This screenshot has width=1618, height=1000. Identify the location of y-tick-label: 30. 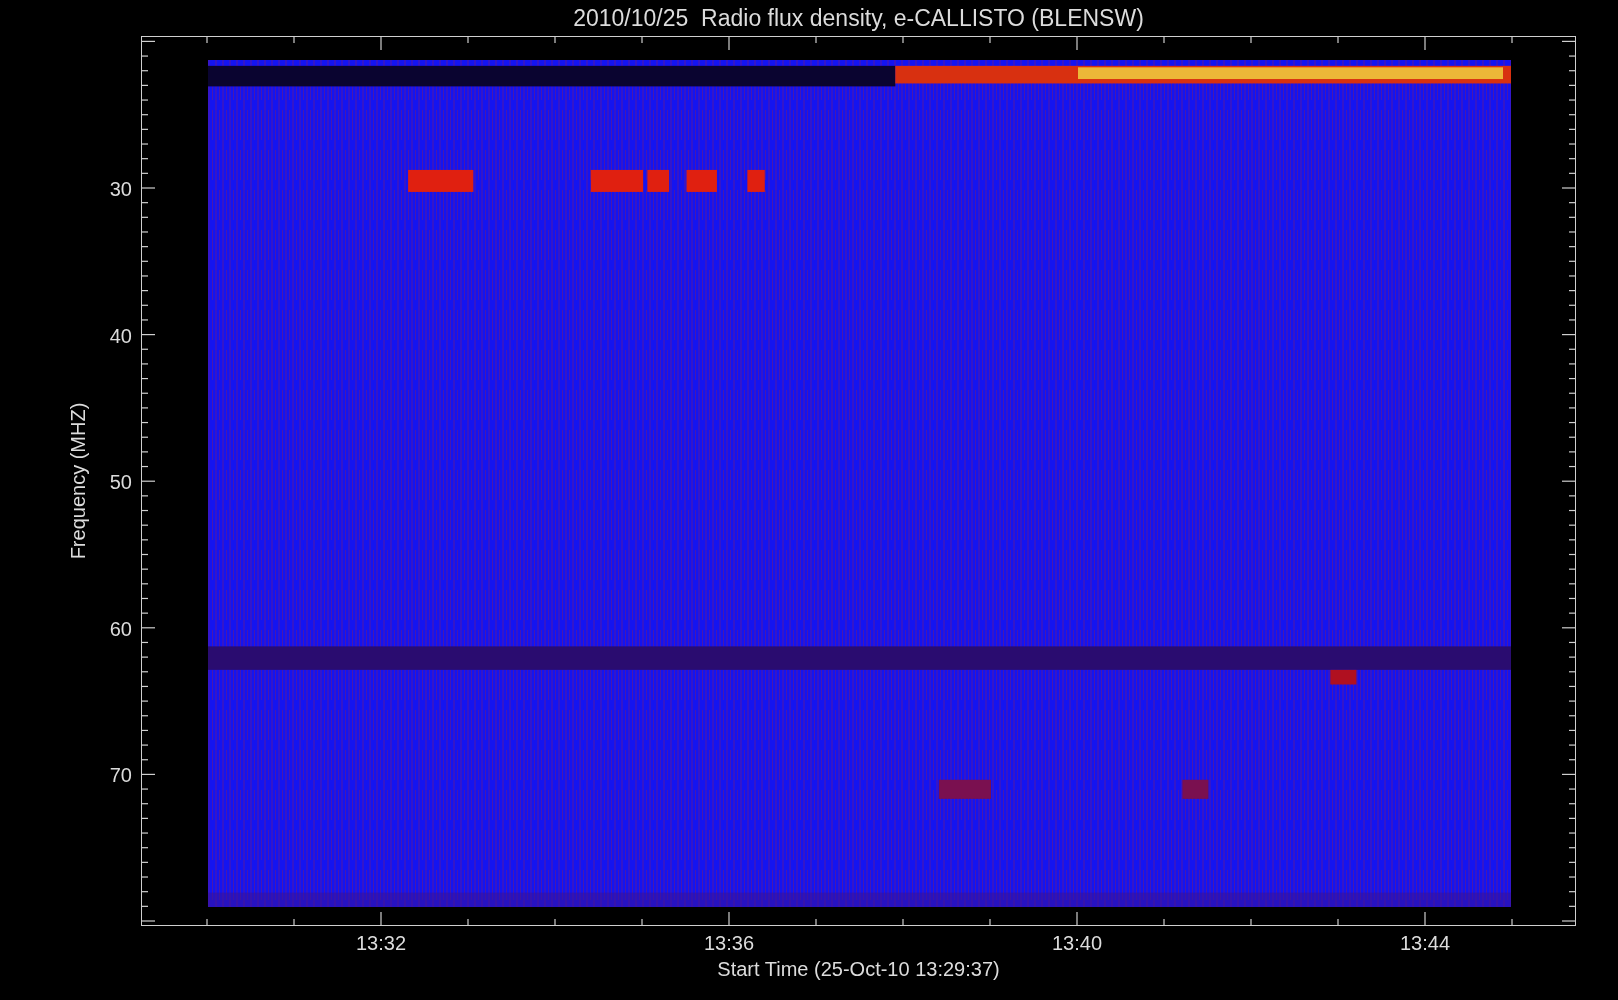
(120, 189).